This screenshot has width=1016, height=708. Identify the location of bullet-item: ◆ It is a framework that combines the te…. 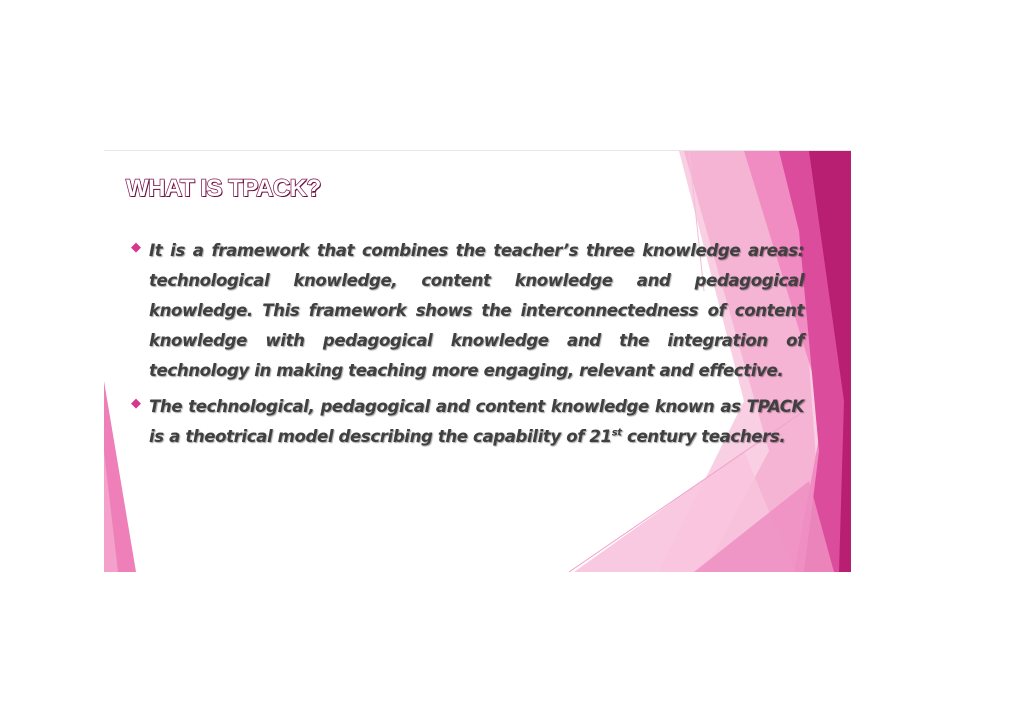
(467, 311).